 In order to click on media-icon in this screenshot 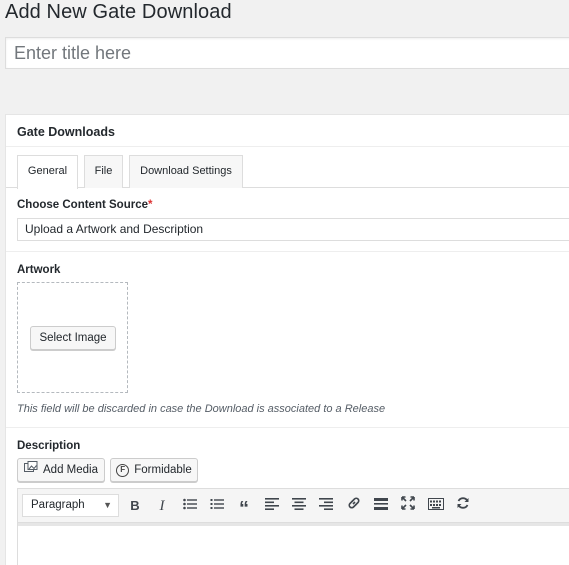, I will do `click(31, 470)`.